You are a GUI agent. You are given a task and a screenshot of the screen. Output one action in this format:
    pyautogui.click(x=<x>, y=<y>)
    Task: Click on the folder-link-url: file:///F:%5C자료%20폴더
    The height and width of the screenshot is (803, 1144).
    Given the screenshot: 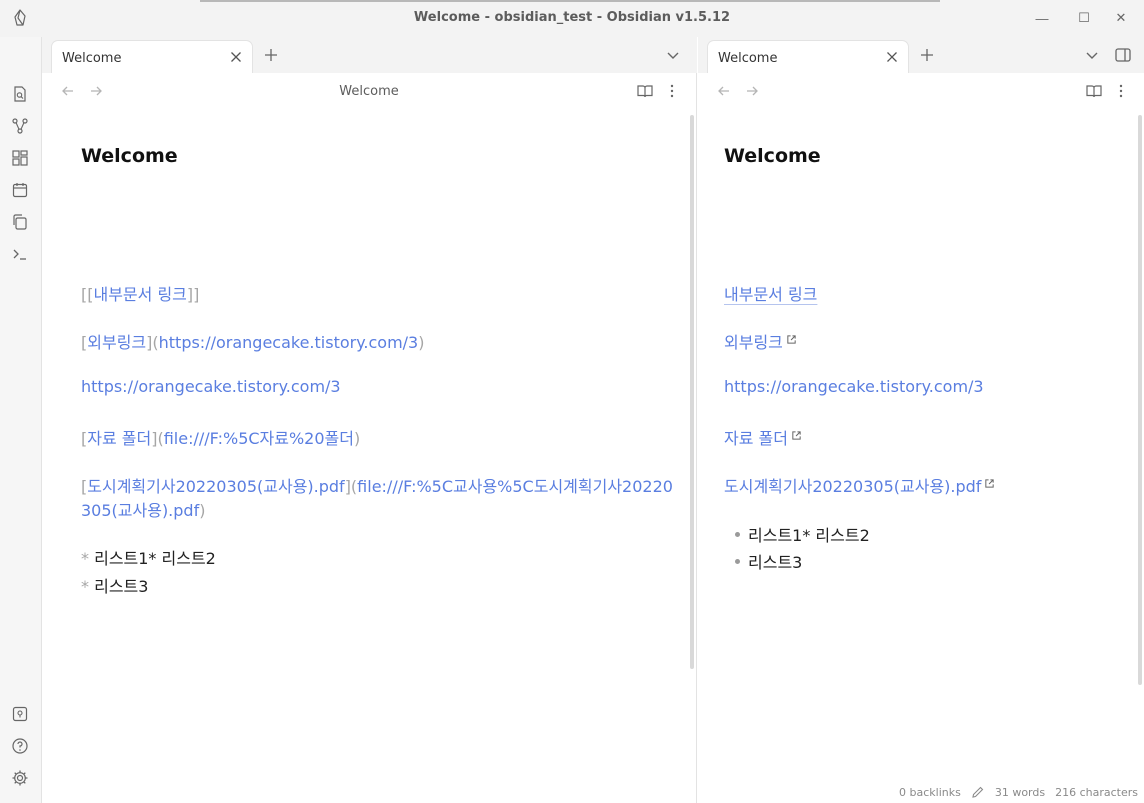 What is the action you would take?
    pyautogui.click(x=259, y=438)
    